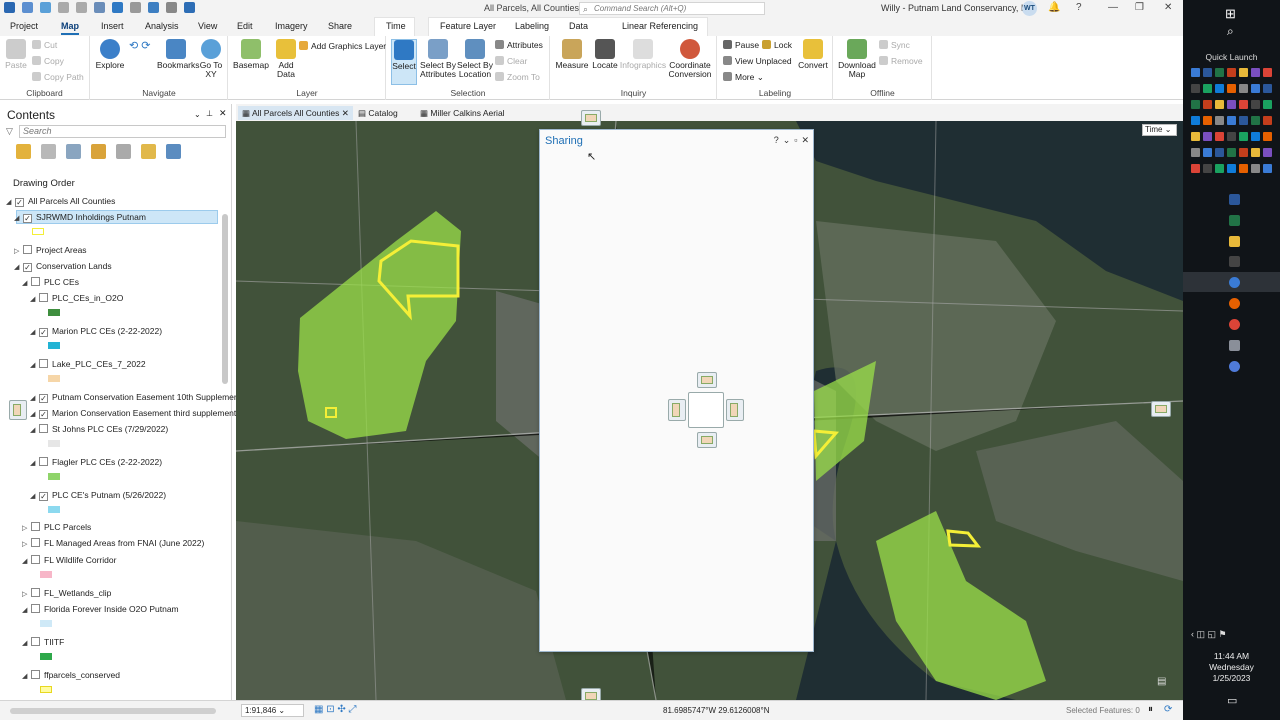 This screenshot has width=1280, height=720. What do you see at coordinates (517, 77) in the screenshot?
I see `zoom-to-selection-button: Zoom To` at bounding box center [517, 77].